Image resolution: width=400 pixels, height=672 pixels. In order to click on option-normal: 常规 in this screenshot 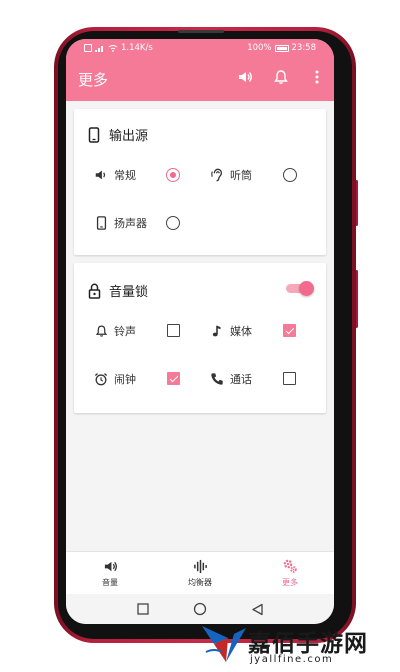, I will do `click(115, 175)`.